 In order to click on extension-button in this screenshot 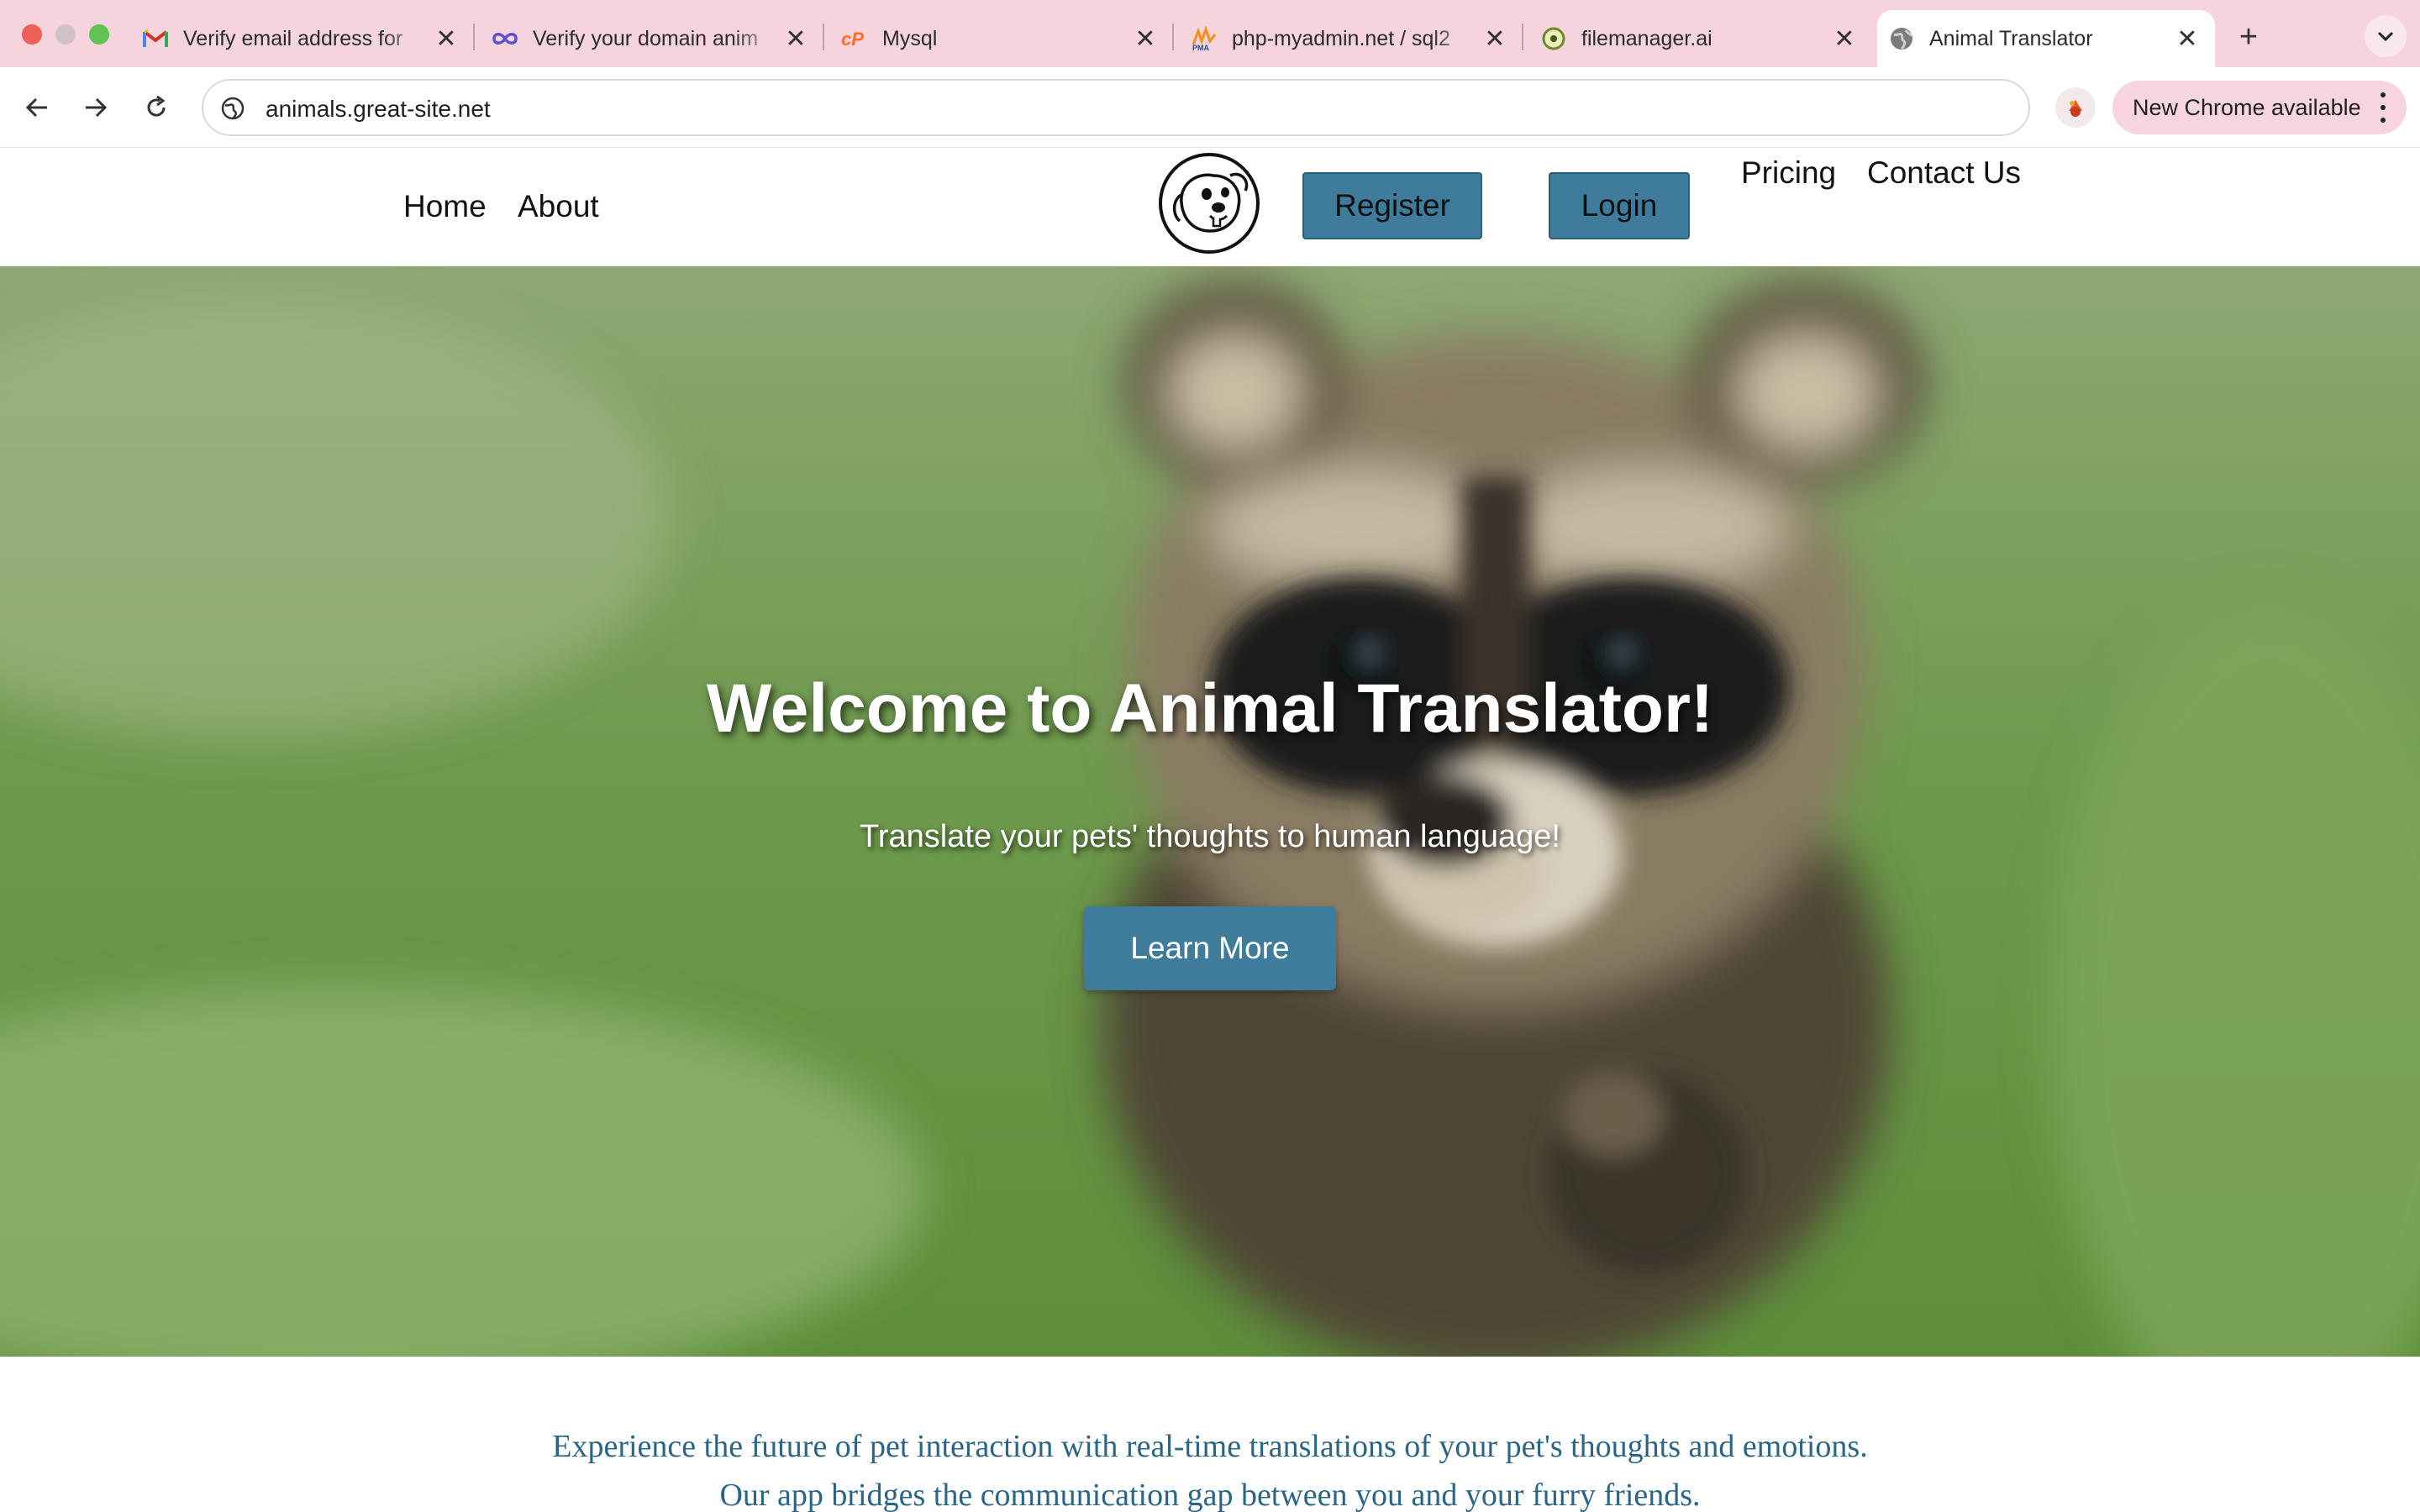, I will do `click(2075, 107)`.